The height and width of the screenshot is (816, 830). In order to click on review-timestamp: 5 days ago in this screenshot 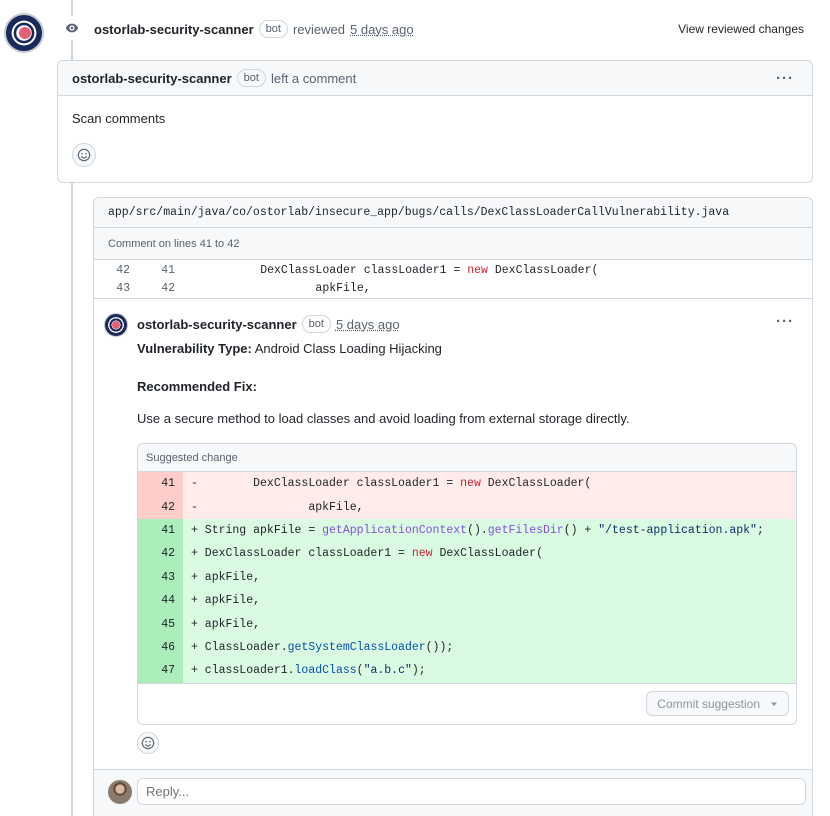, I will do `click(382, 29)`.